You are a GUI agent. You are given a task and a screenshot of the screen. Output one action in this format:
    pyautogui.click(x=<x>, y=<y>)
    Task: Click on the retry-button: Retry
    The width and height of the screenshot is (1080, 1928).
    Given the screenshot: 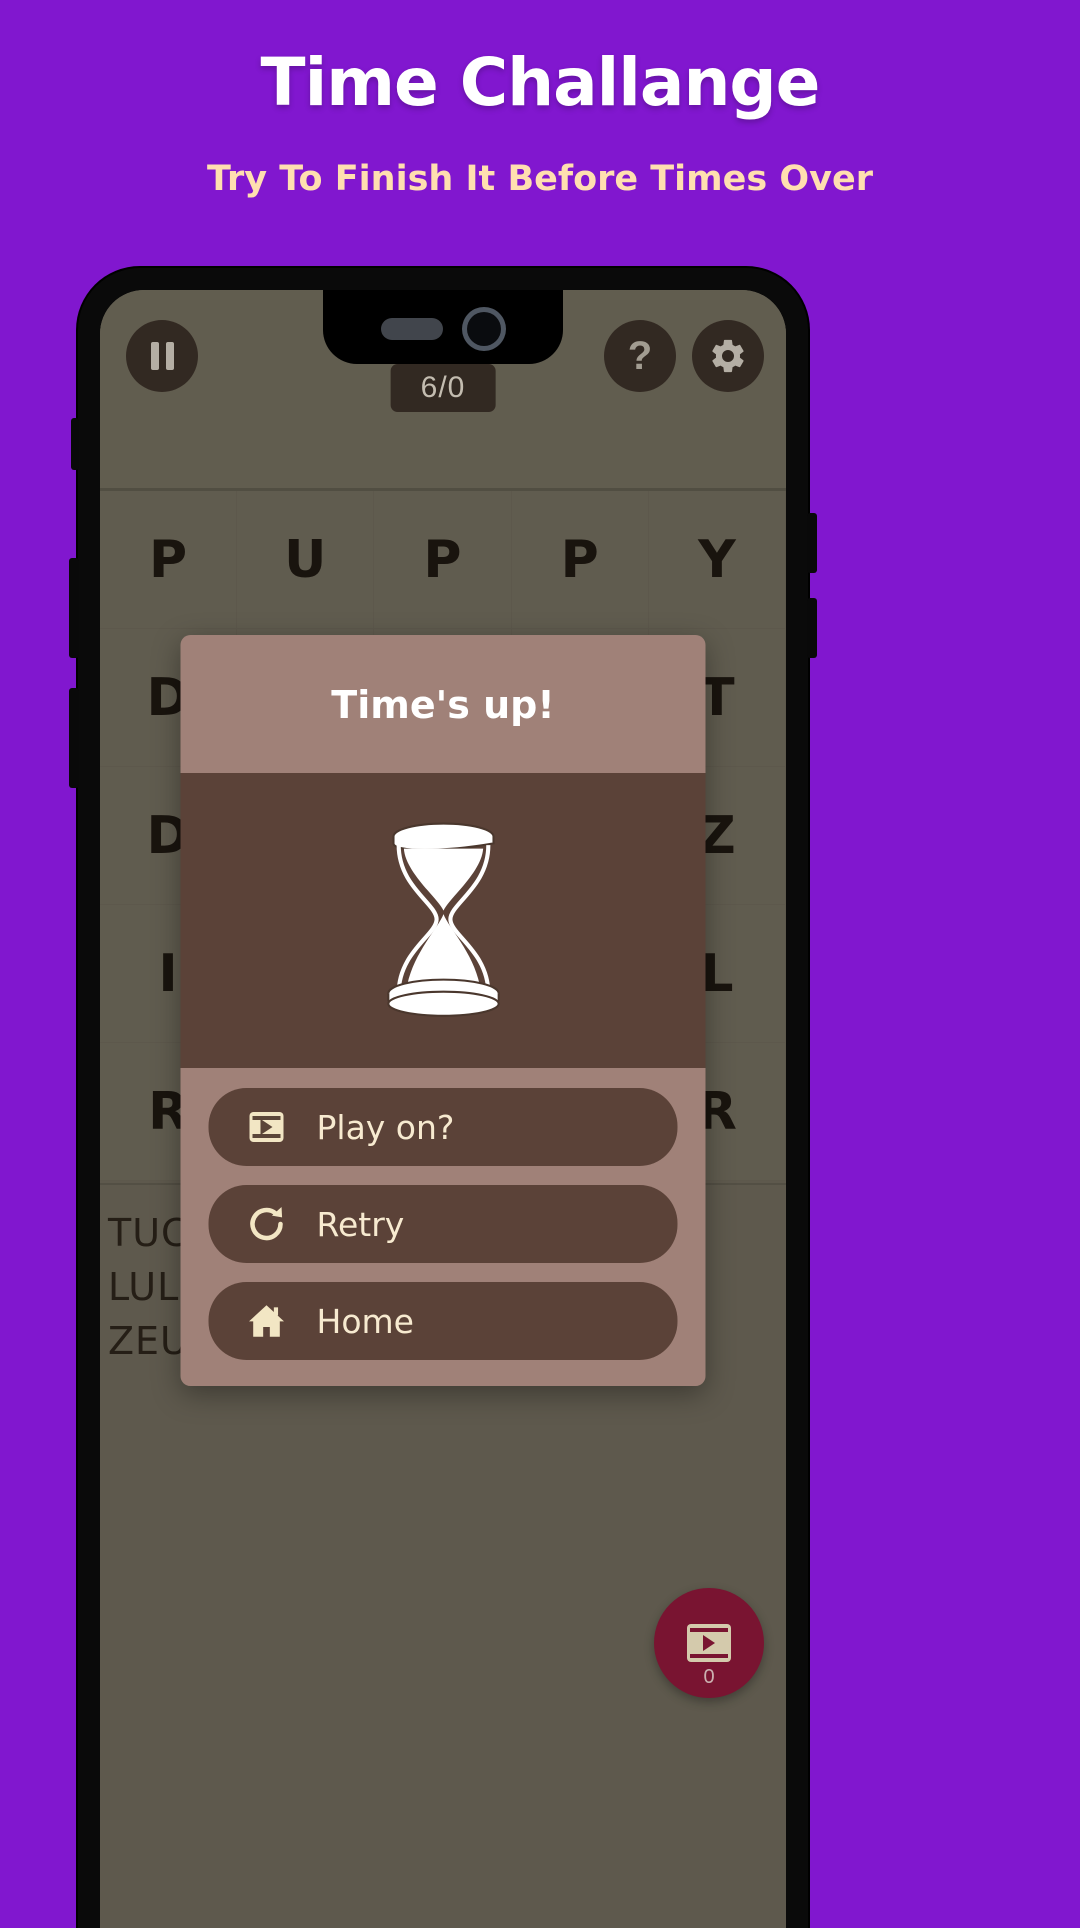 What is the action you would take?
    pyautogui.click(x=443, y=1224)
    